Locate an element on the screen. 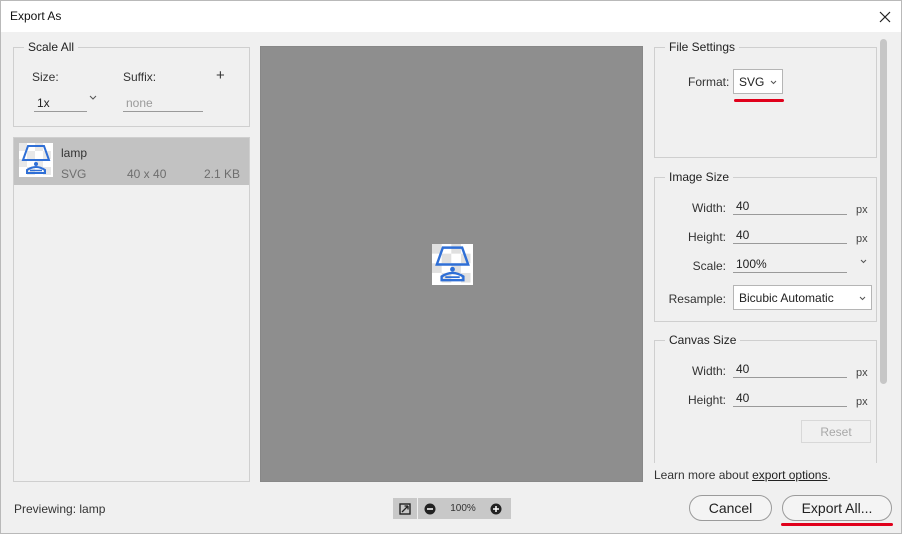  fit-to-view-button is located at coordinates (405, 508).